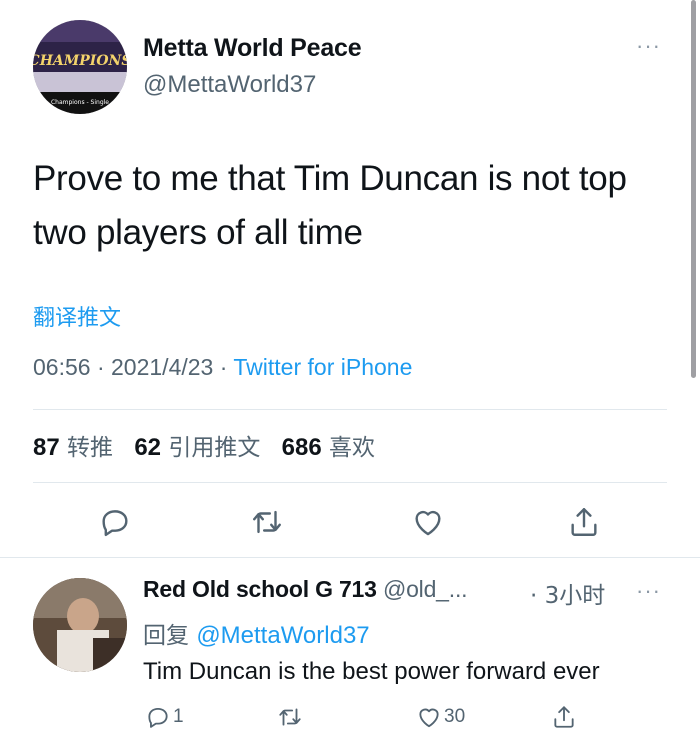  Describe the element at coordinates (229, 85) in the screenshot. I see `user-handle: @MettaWorld37` at that location.